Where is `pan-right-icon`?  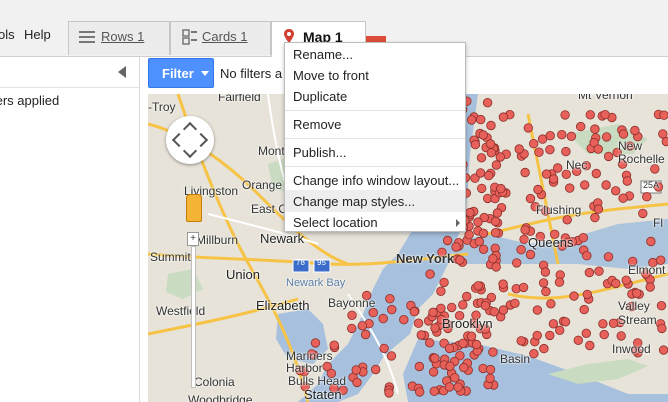 pan-right-icon is located at coordinates (201, 140).